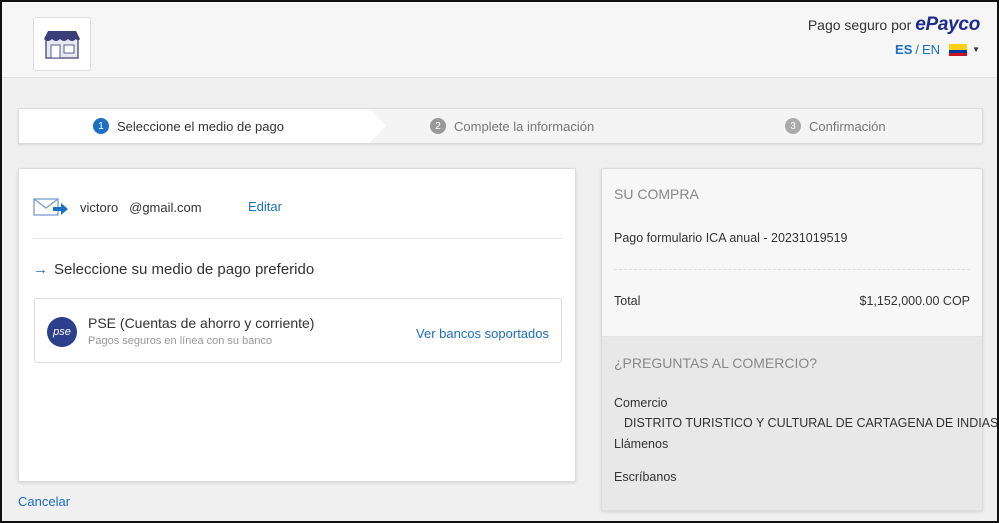 This screenshot has height=523, width=999. What do you see at coordinates (656, 194) in the screenshot?
I see `summary-heading: SU COMPRA` at bounding box center [656, 194].